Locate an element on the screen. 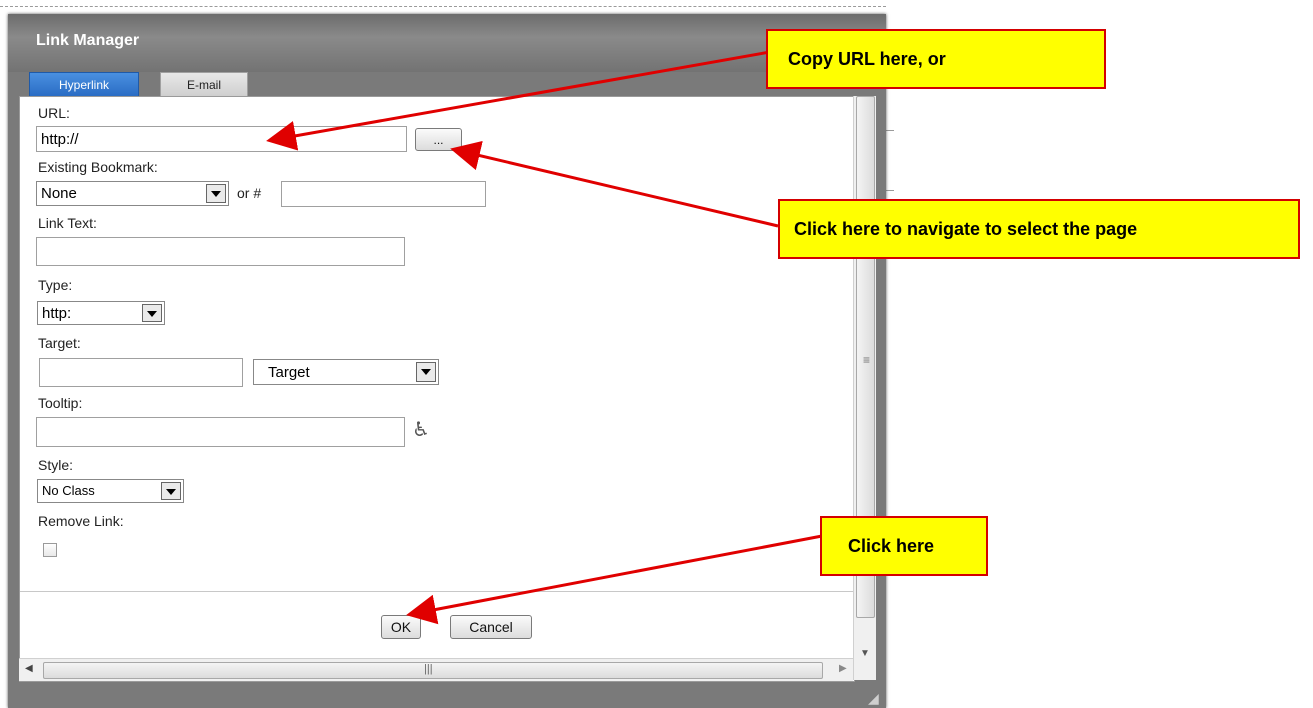 The height and width of the screenshot is (708, 1313). callout-ok: Click here is located at coordinates (904, 546).